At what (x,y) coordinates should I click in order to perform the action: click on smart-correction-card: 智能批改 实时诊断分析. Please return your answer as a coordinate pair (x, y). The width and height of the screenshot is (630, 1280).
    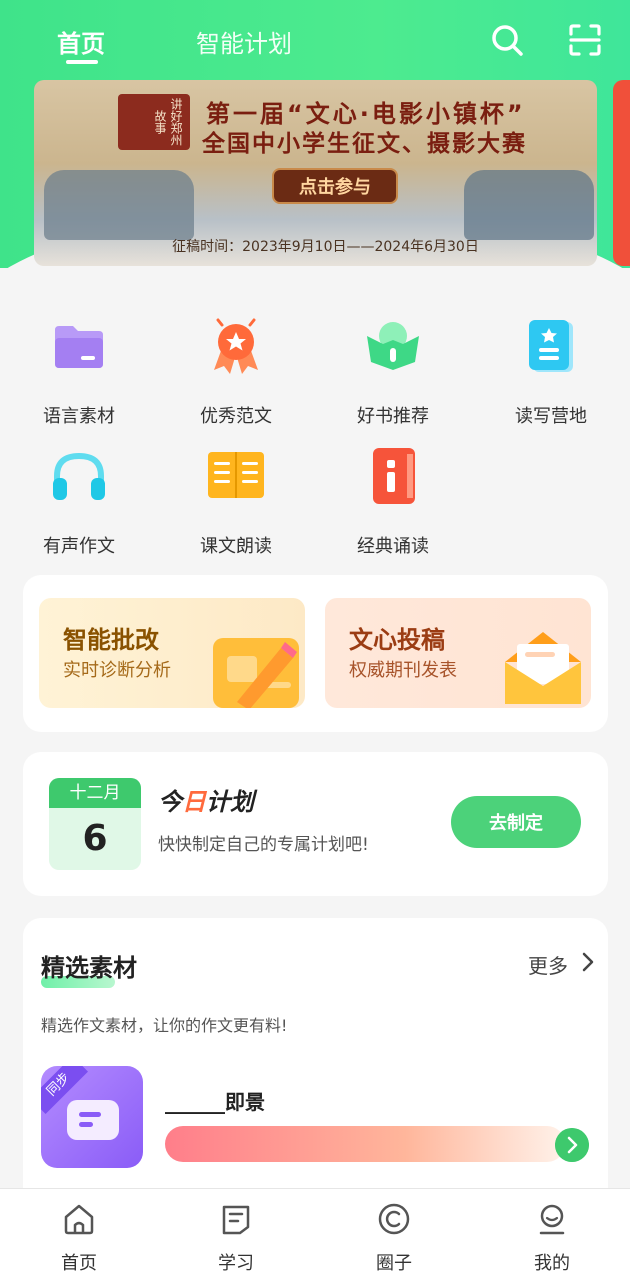
    Looking at the image, I should click on (172, 653).